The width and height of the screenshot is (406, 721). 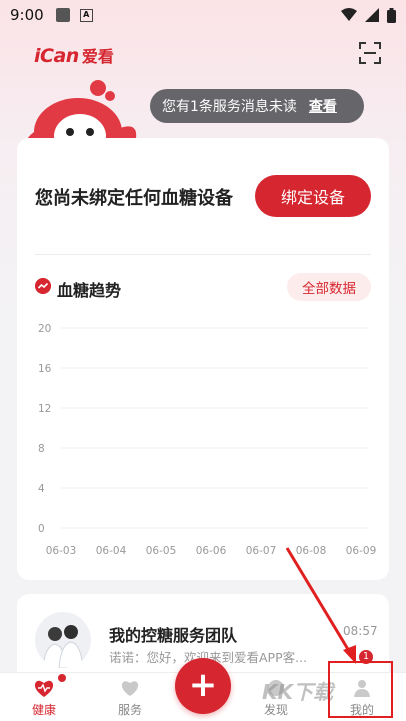 What do you see at coordinates (161, 551) in the screenshot?
I see `x-tick-label: 06-05` at bounding box center [161, 551].